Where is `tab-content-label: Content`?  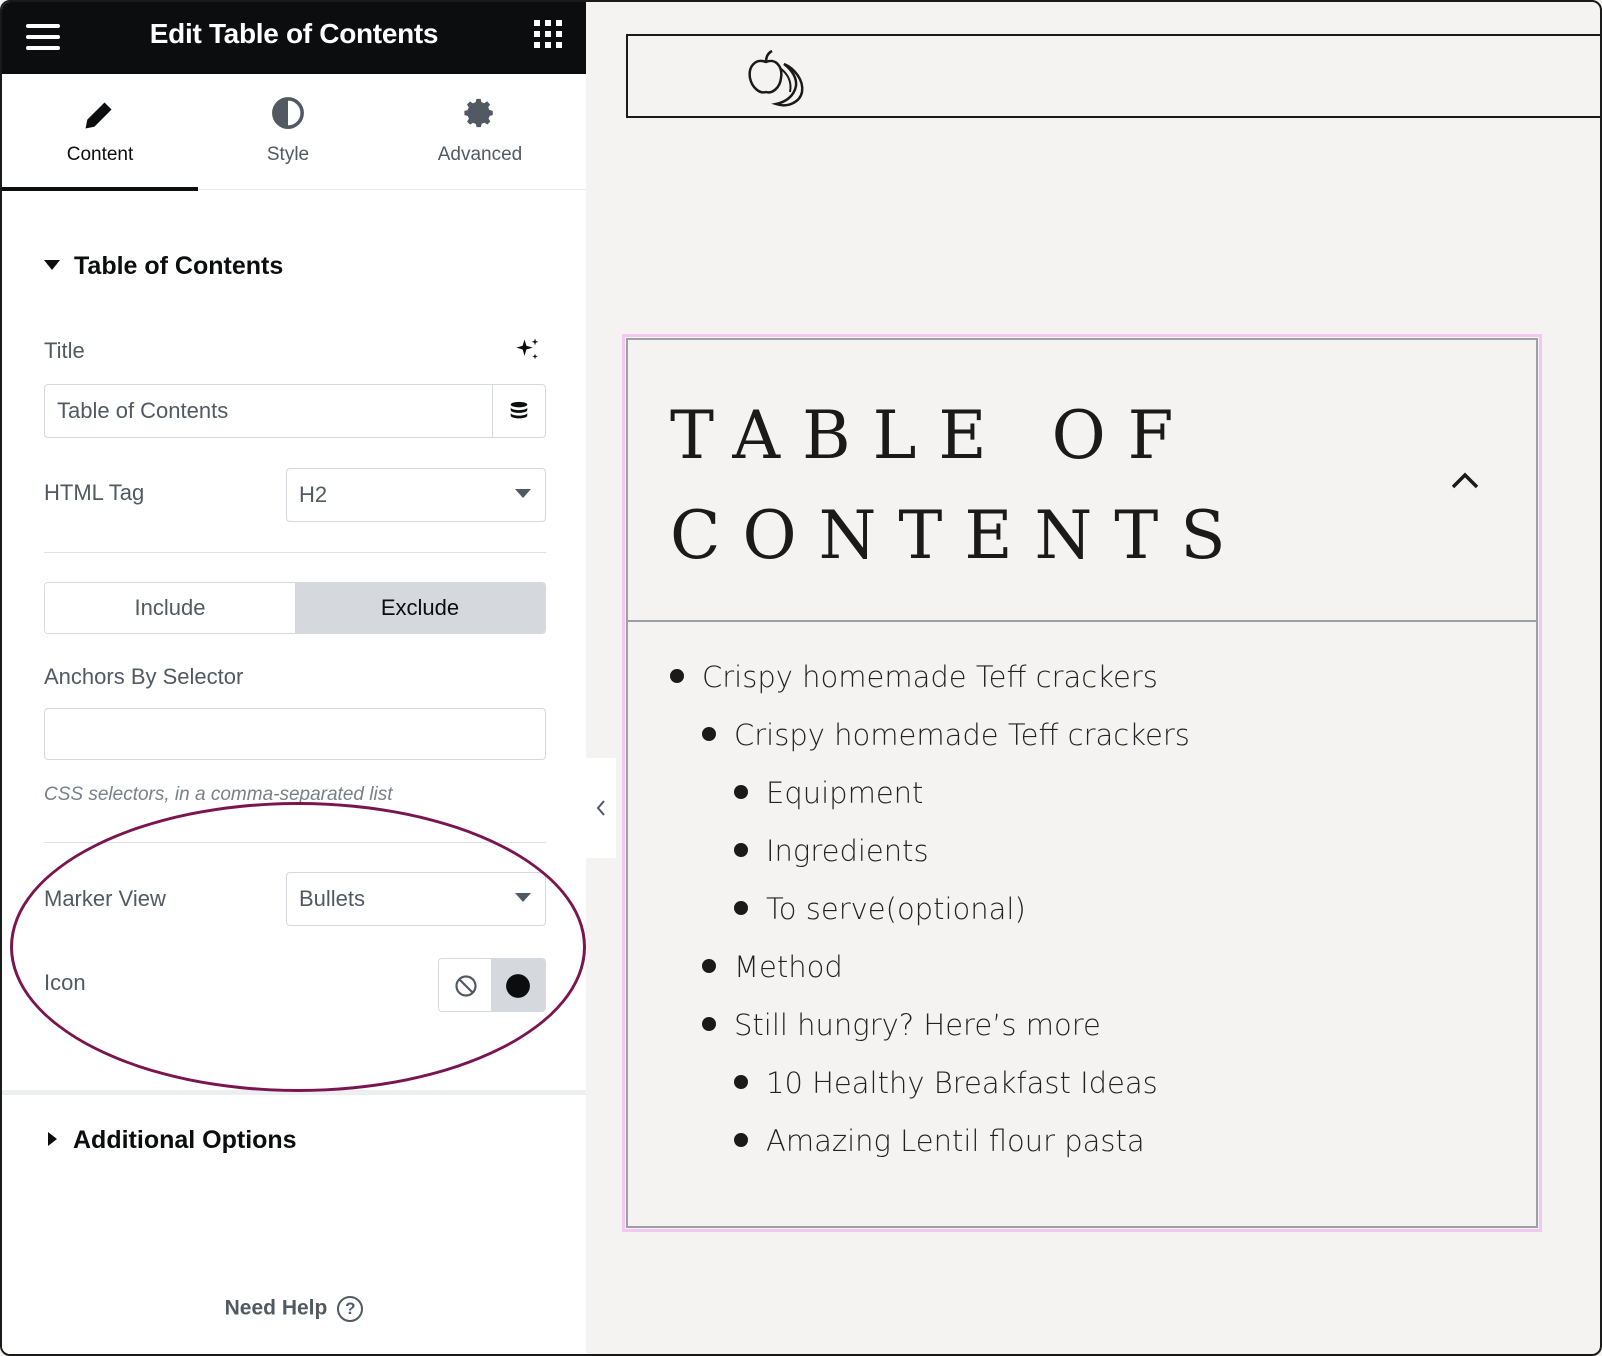
tab-content-label: Content is located at coordinates (100, 154).